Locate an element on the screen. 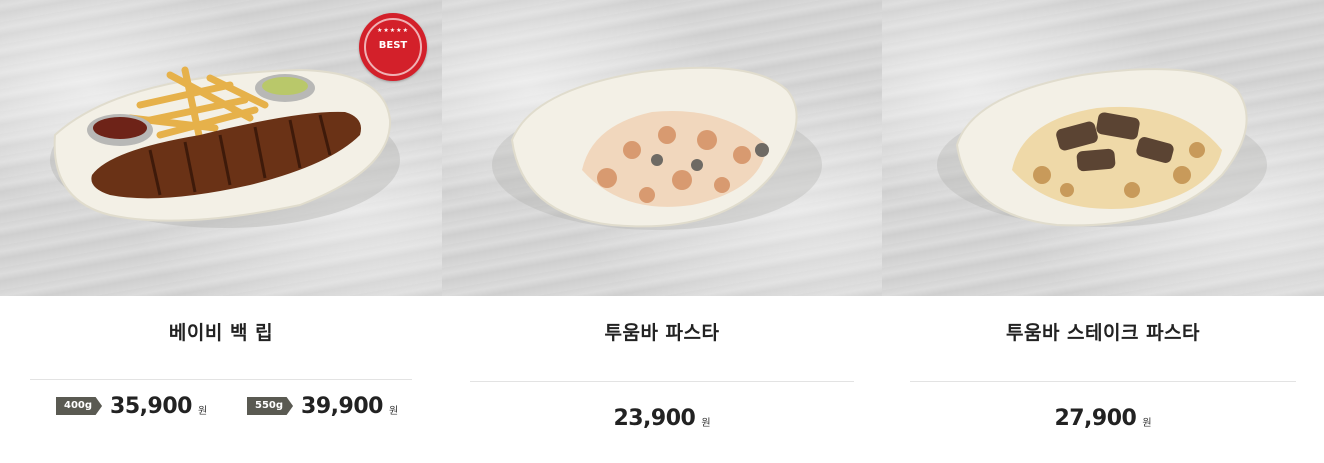 This screenshot has height=463, width=1324. steak-pasta-plate-illustration is located at coordinates (1102, 147).